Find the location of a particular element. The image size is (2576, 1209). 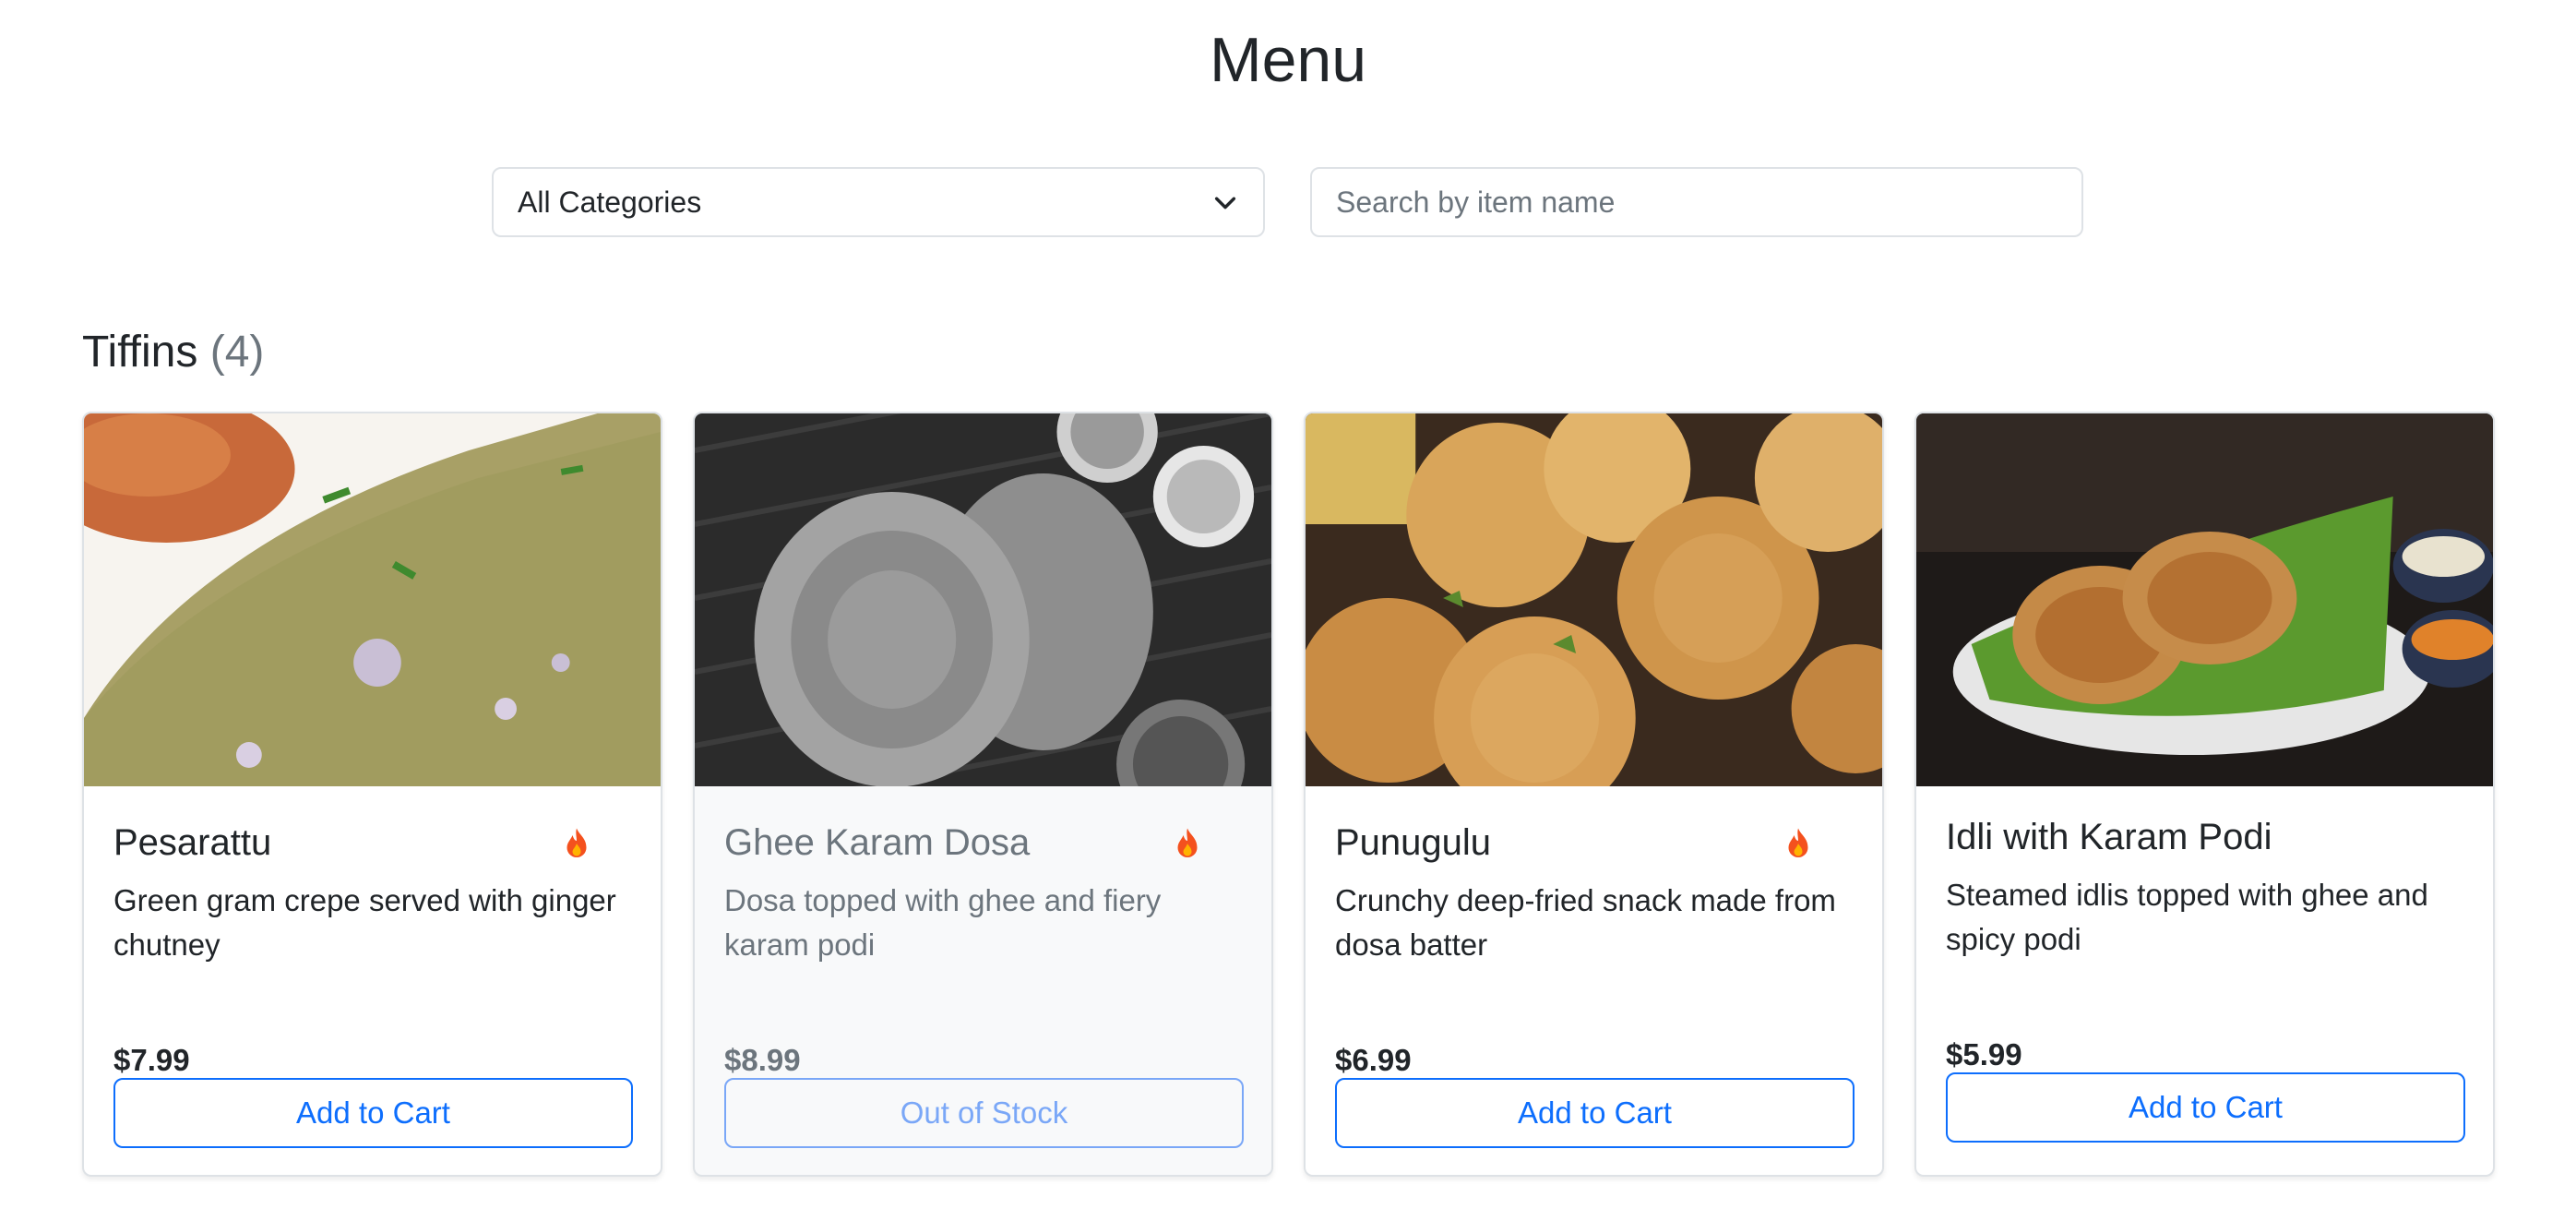

item-image-idli-karam-podi is located at coordinates (2204, 599).